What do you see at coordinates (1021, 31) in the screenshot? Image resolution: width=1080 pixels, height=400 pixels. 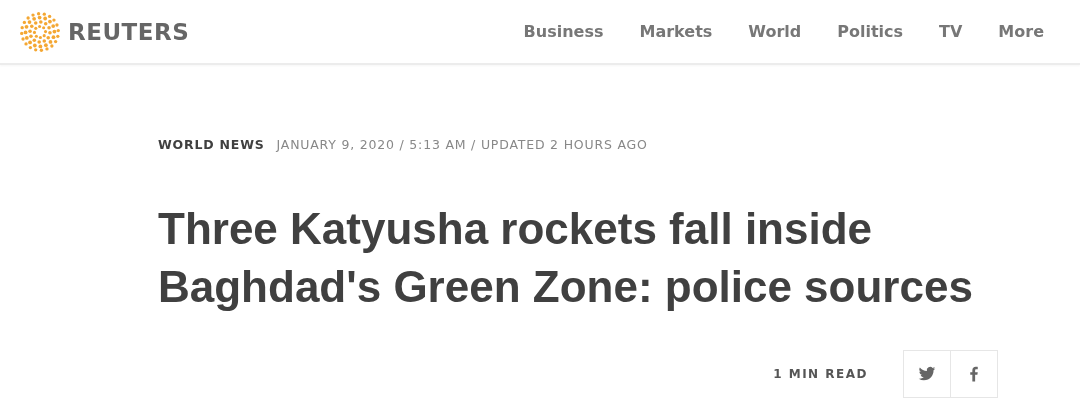 I see `nav-link: More` at bounding box center [1021, 31].